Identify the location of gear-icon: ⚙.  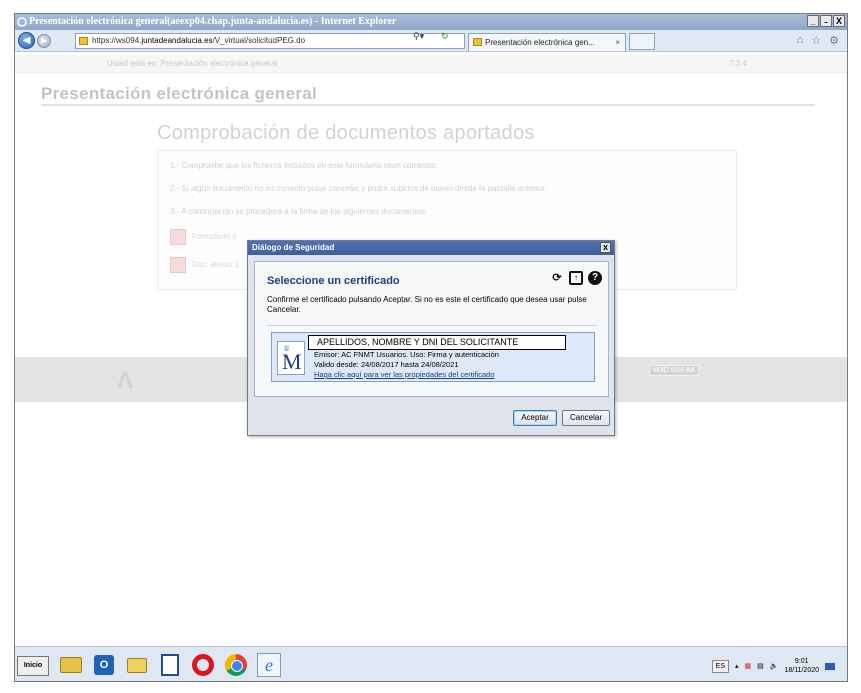
(834, 40).